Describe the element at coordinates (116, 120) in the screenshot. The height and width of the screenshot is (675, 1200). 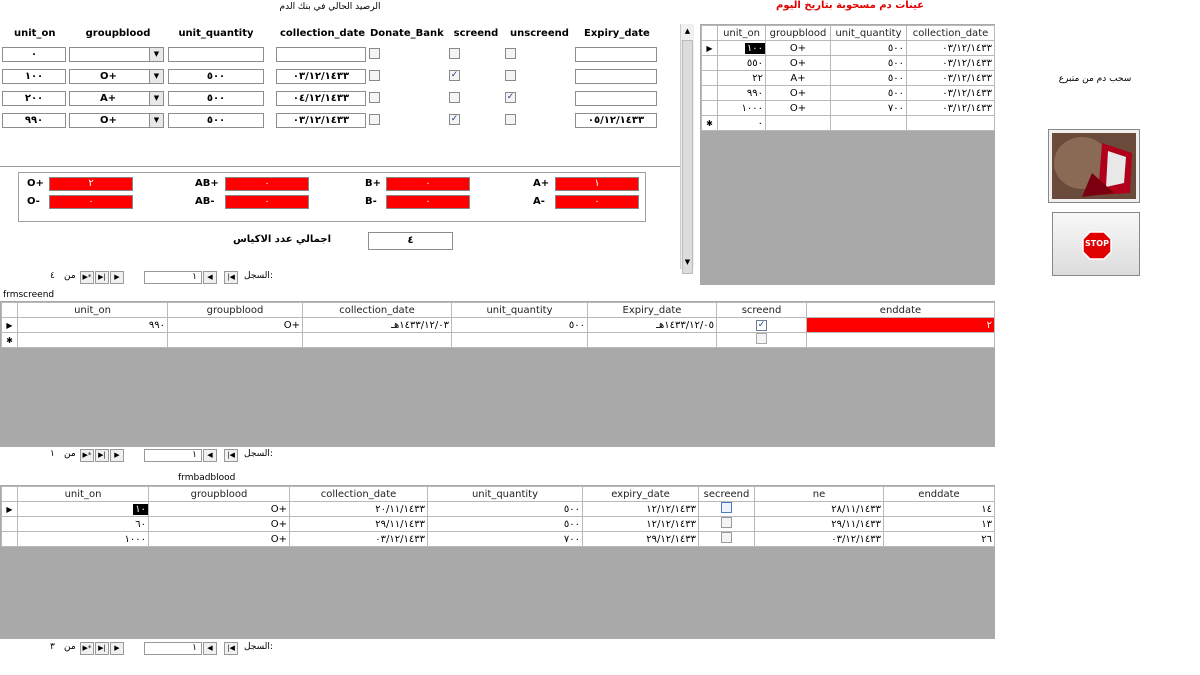
I see `groupblood-combo: O+ ▼` at that location.